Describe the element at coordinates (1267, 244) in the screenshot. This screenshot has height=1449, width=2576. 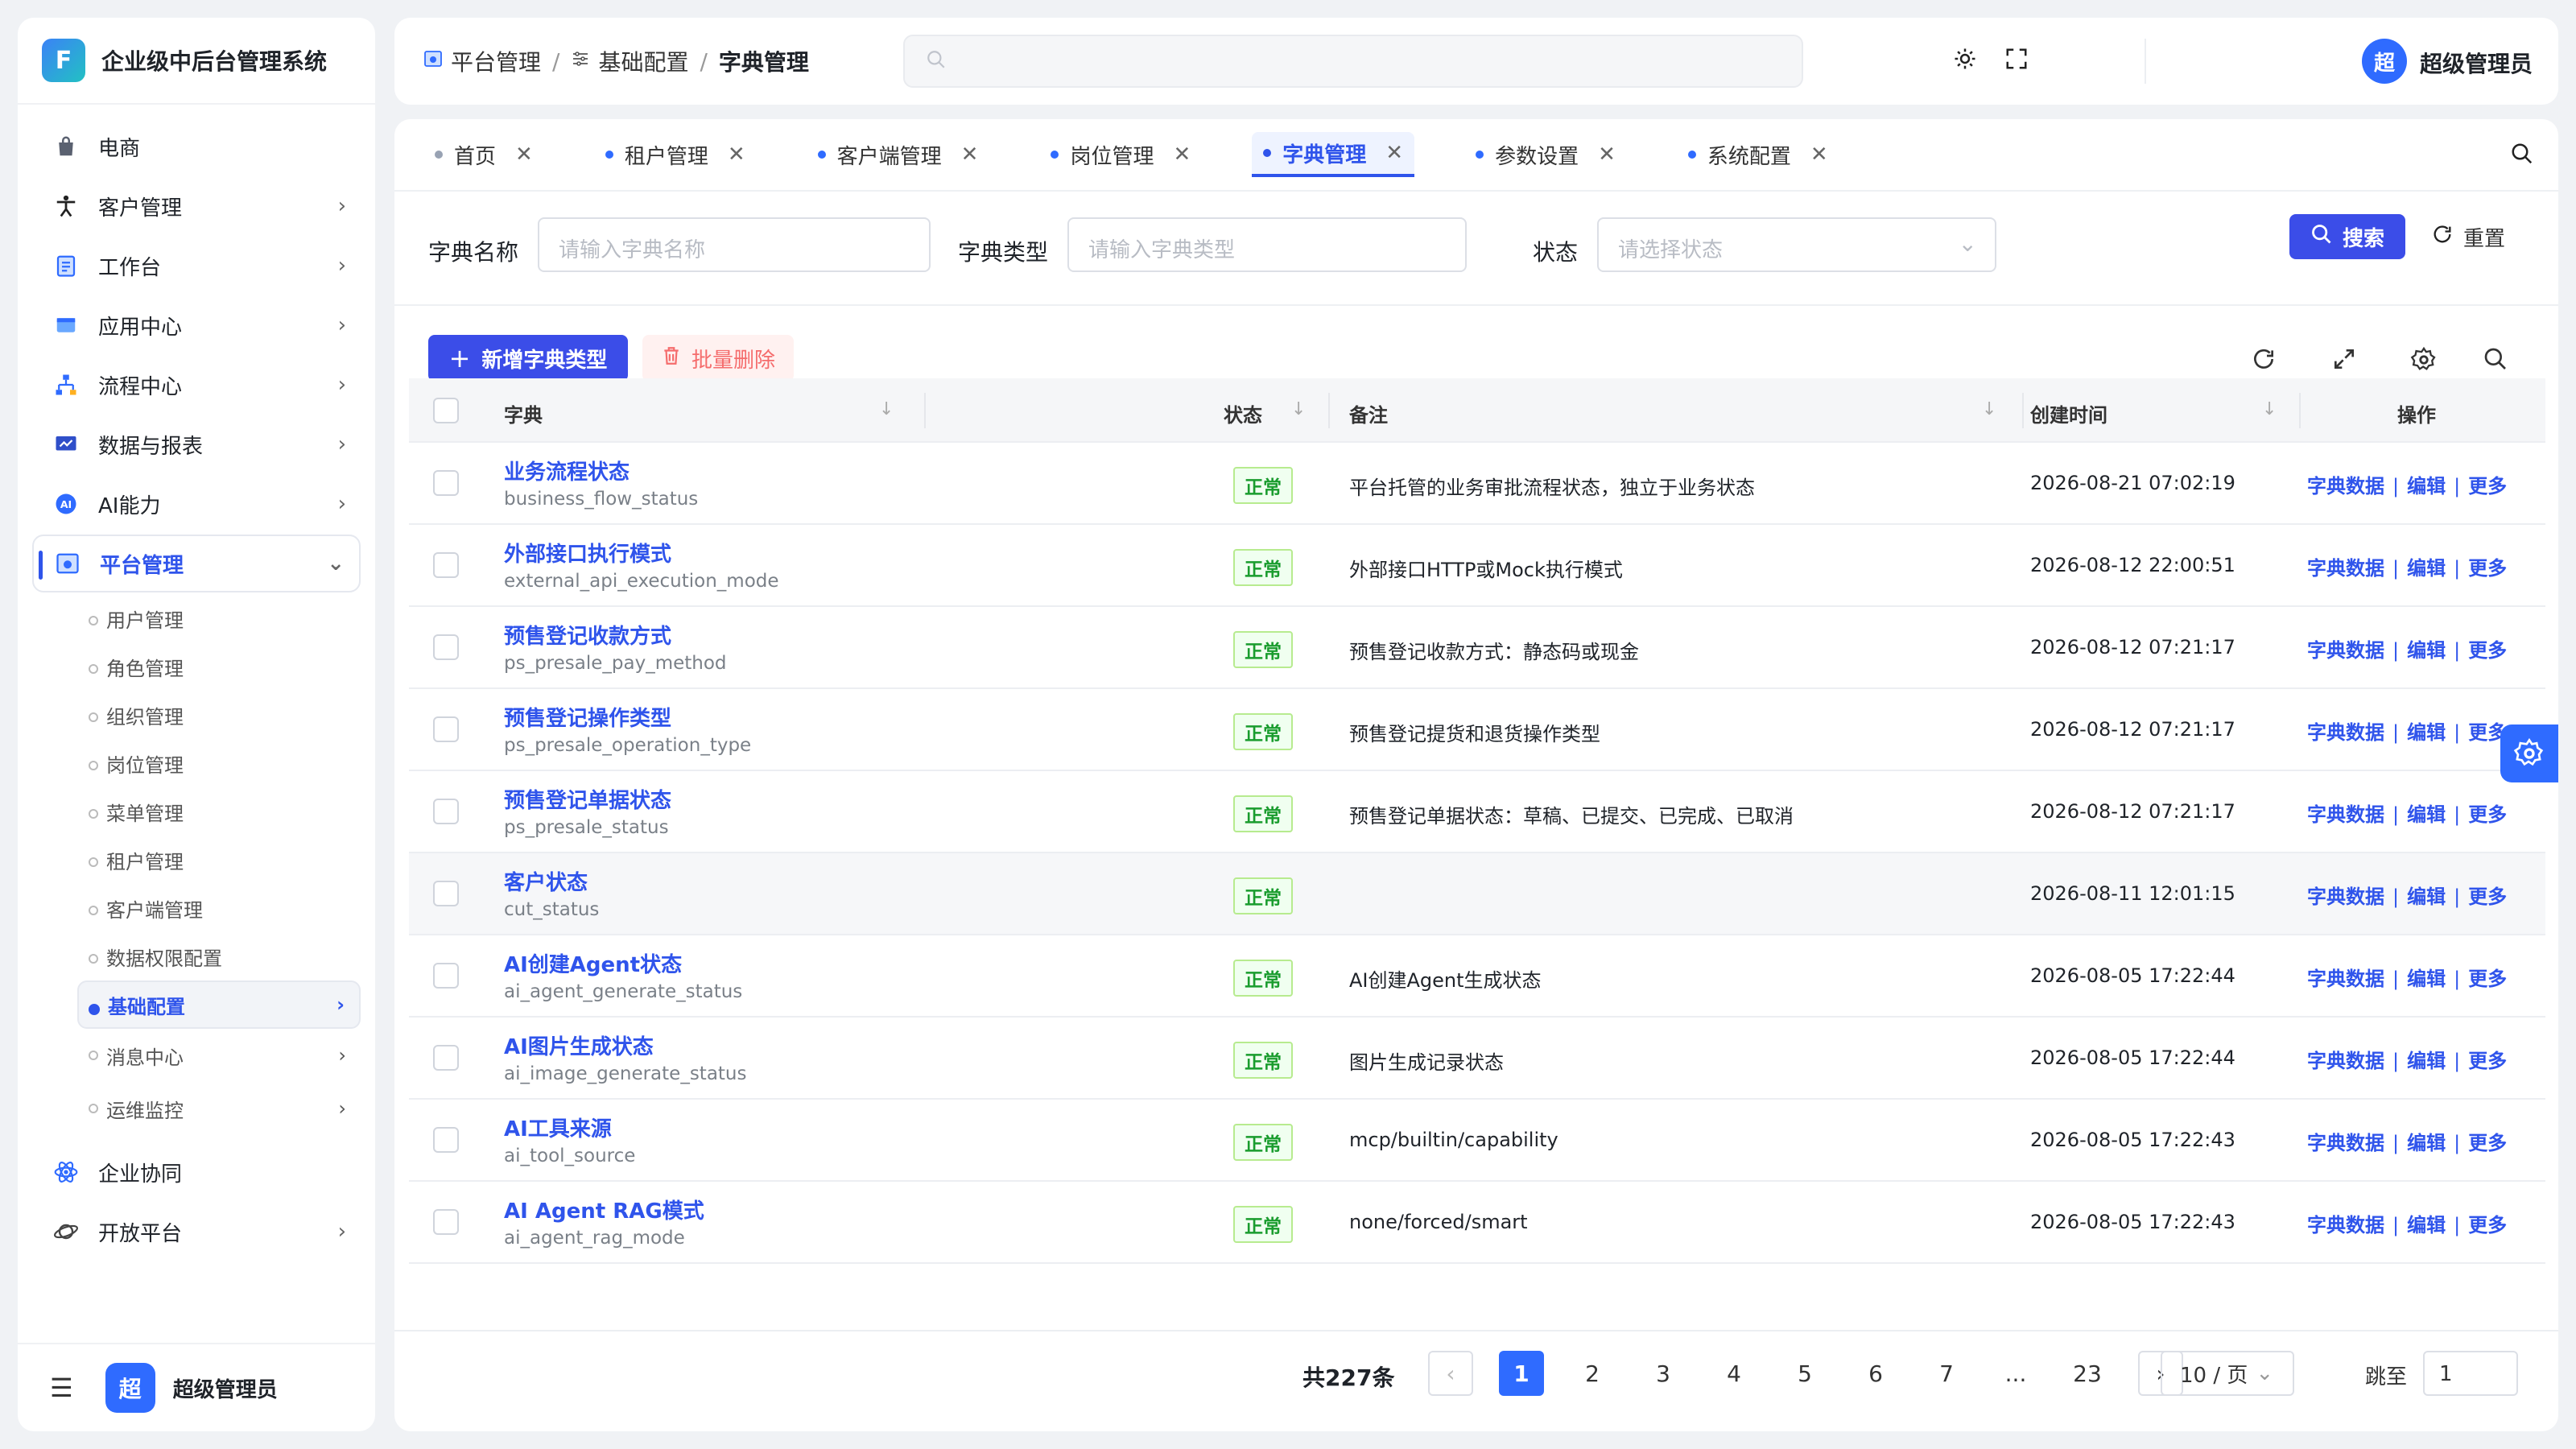
I see `dict-type-input: 请输入字典类型` at that location.